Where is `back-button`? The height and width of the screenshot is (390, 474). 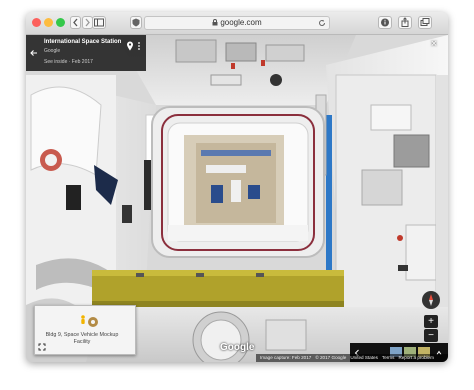 back-button is located at coordinates (75, 22).